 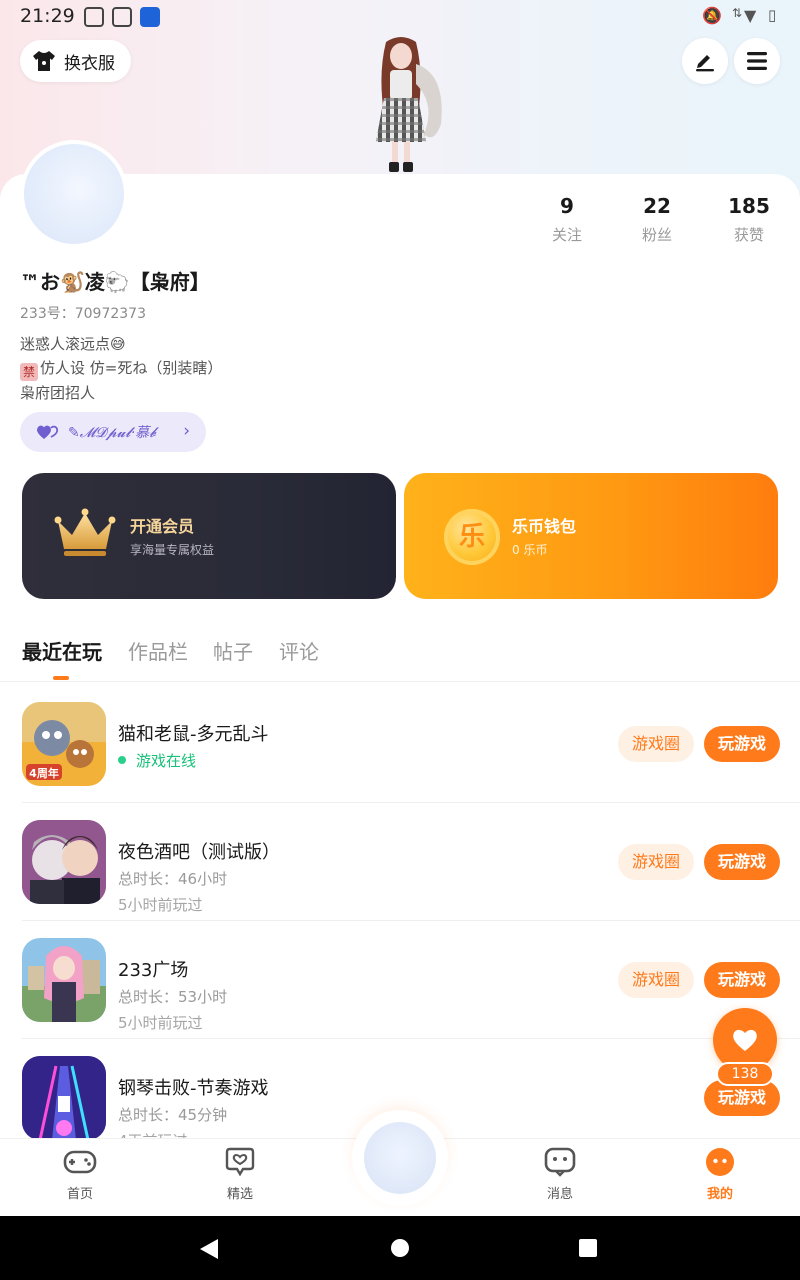 What do you see at coordinates (588, 1248) in the screenshot?
I see `recents-square-icon` at bounding box center [588, 1248].